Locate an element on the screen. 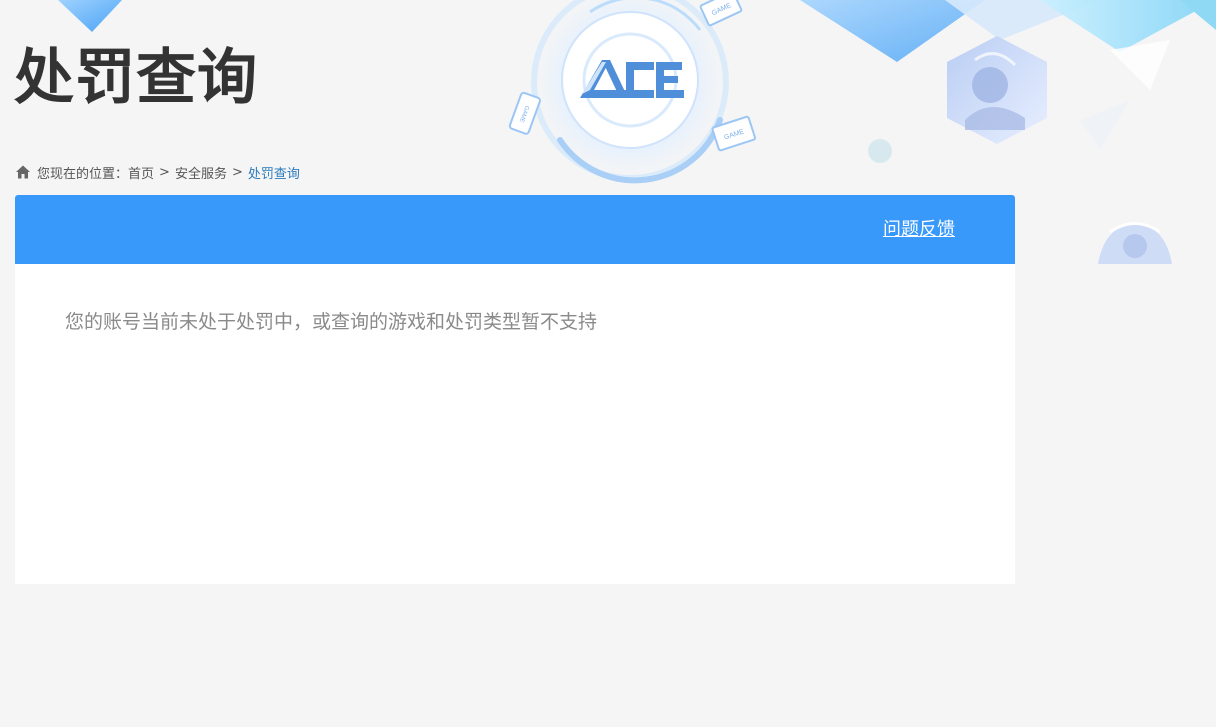 The width and height of the screenshot is (1216, 727). deco-triangle-left is located at coordinates (90, 16).